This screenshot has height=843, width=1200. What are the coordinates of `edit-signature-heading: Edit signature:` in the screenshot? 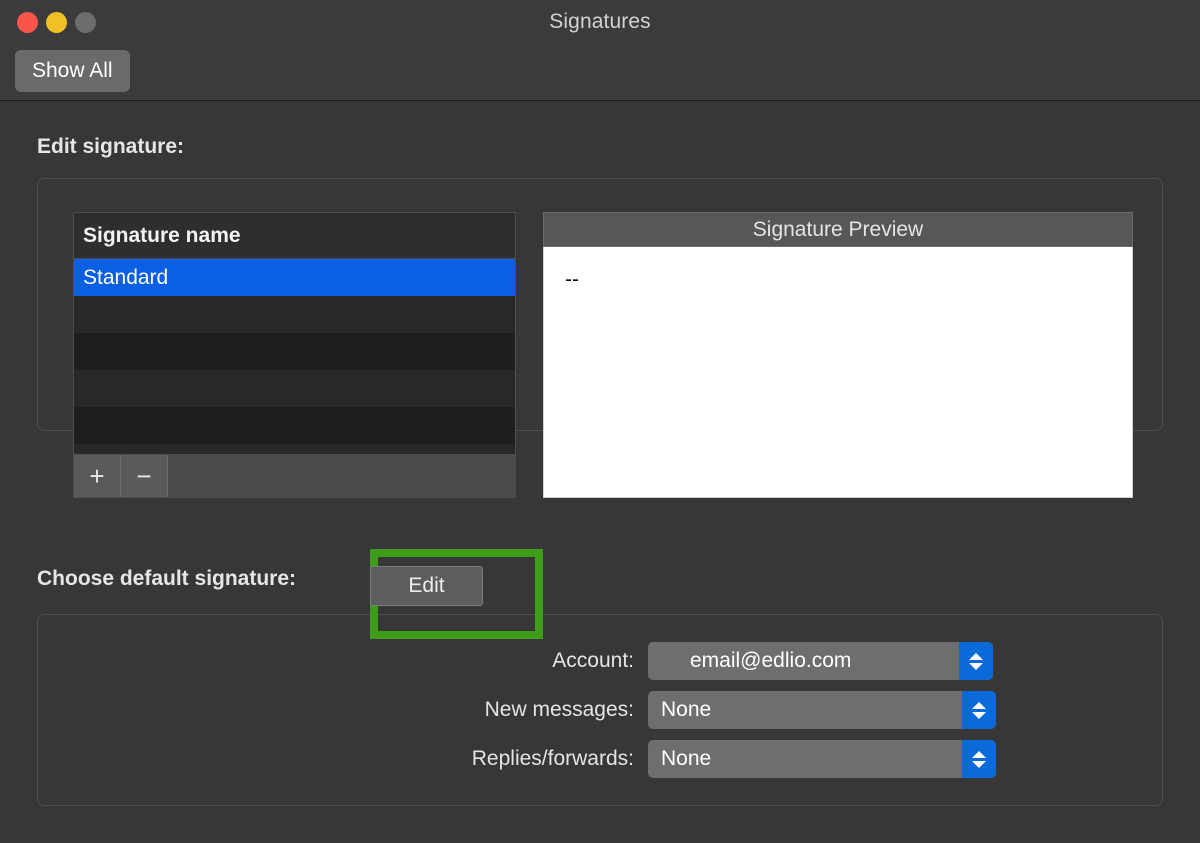 It's located at (111, 146).